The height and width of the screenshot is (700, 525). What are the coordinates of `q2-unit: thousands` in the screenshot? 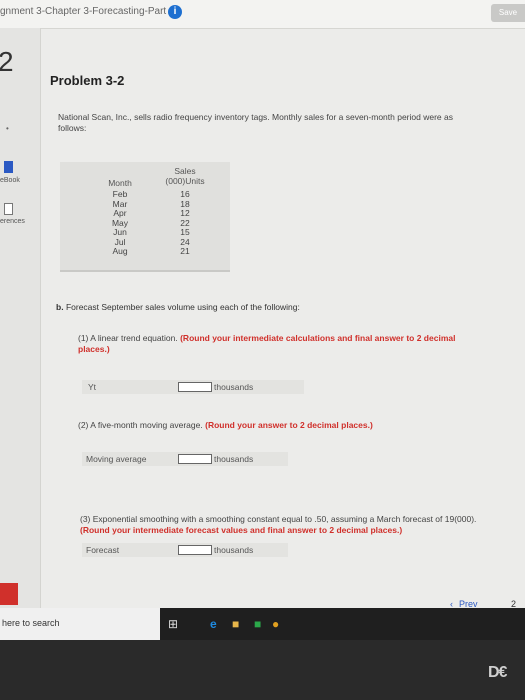 It's located at (234, 459).